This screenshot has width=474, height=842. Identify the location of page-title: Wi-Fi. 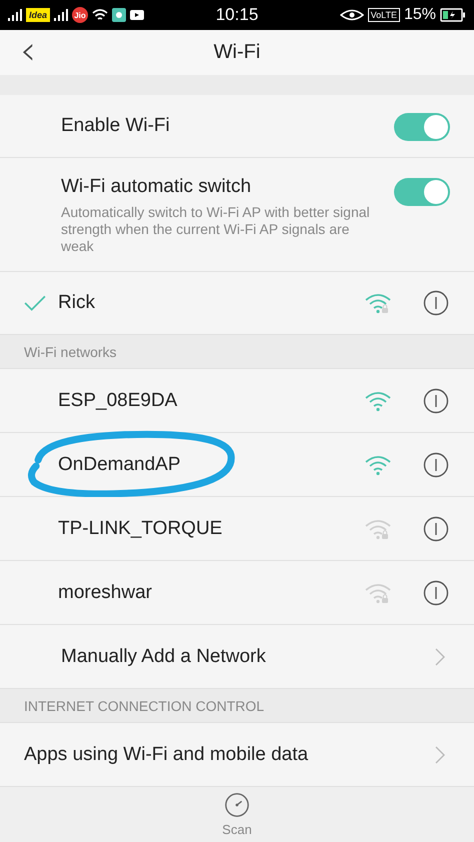
(237, 52).